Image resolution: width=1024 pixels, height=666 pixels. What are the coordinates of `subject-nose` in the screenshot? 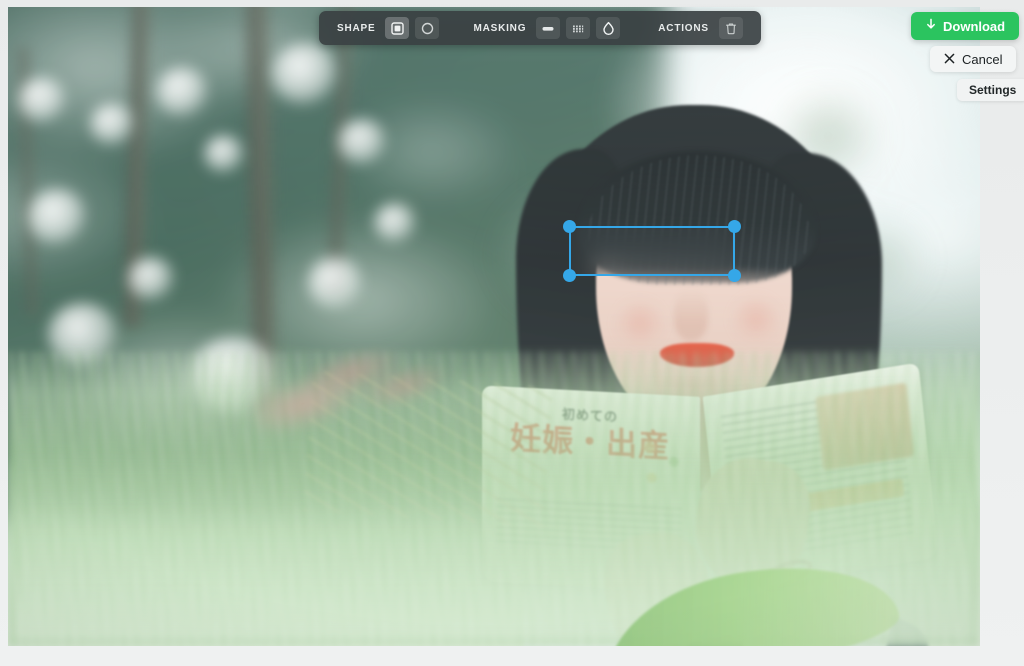 It's located at (691, 315).